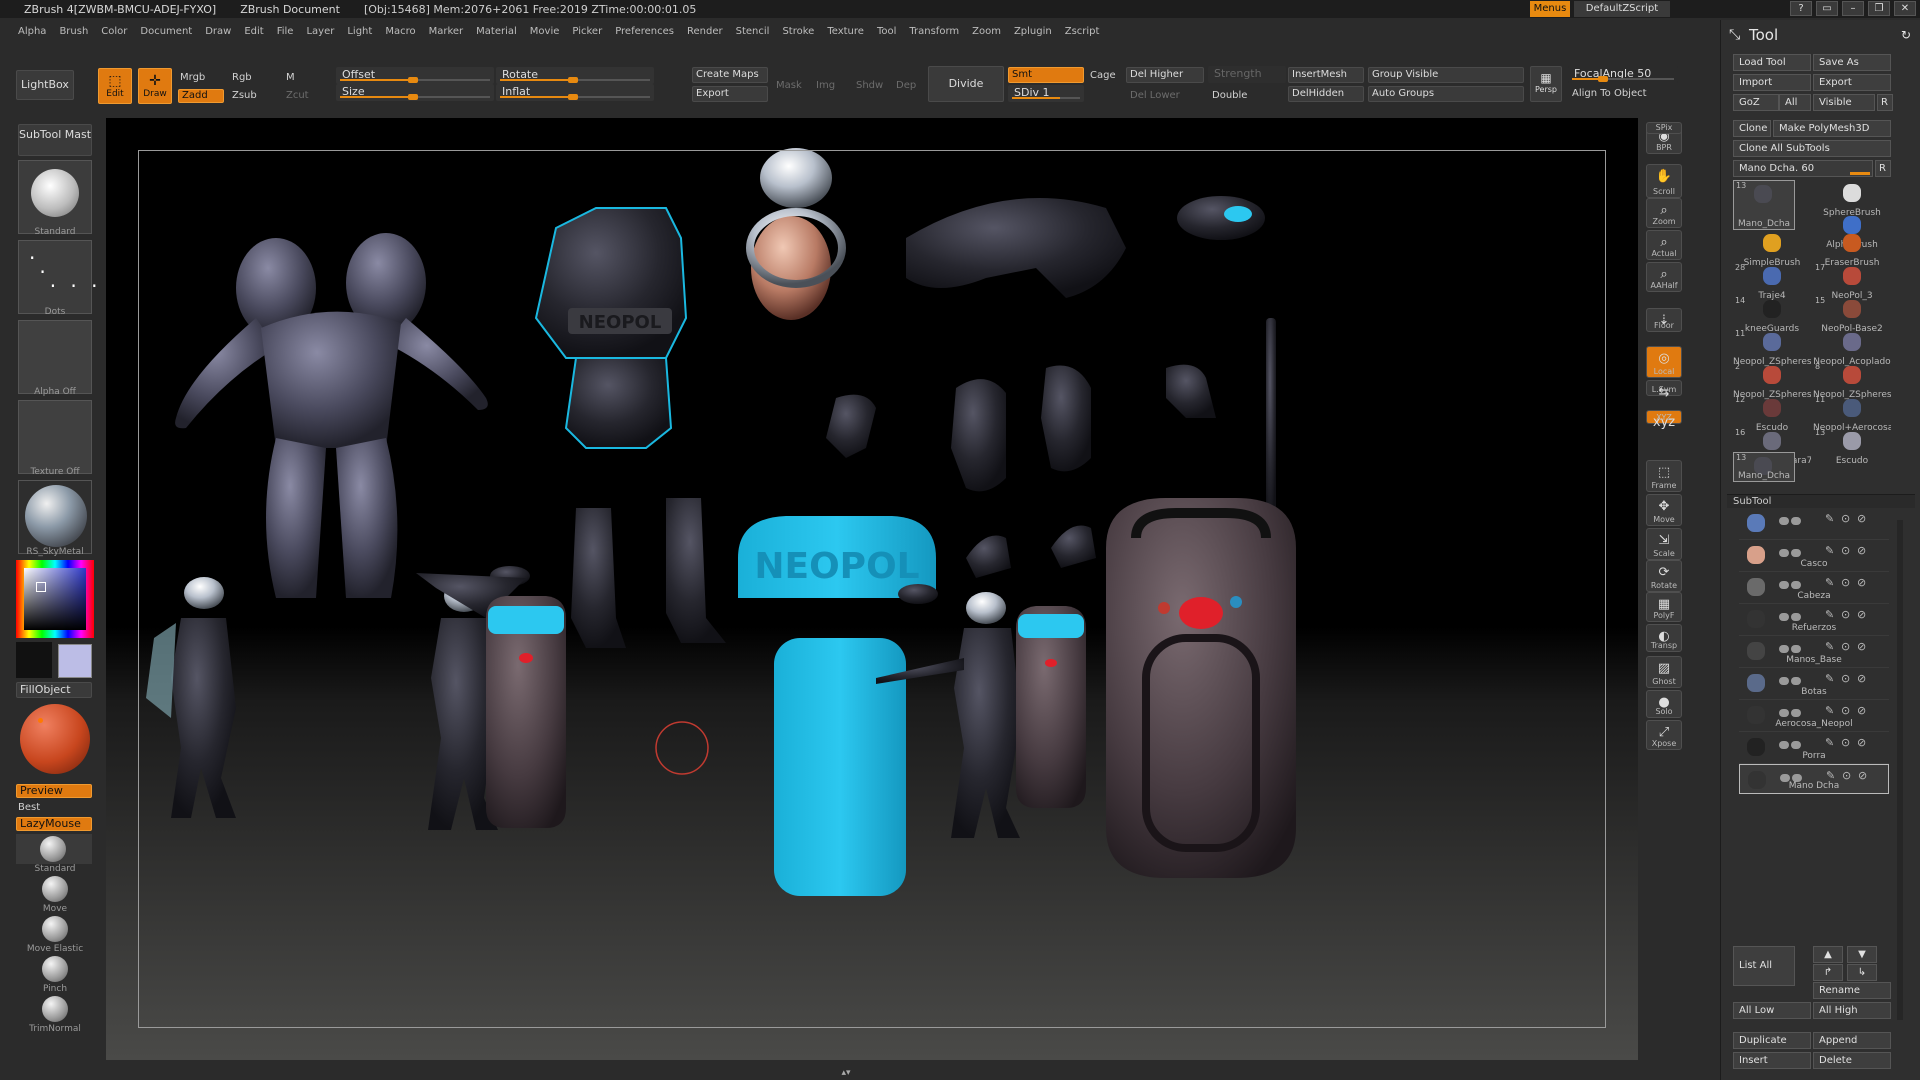 This screenshot has height=1080, width=1920. What do you see at coordinates (1906, 35) in the screenshot?
I see `refresh-icon: ↻` at bounding box center [1906, 35].